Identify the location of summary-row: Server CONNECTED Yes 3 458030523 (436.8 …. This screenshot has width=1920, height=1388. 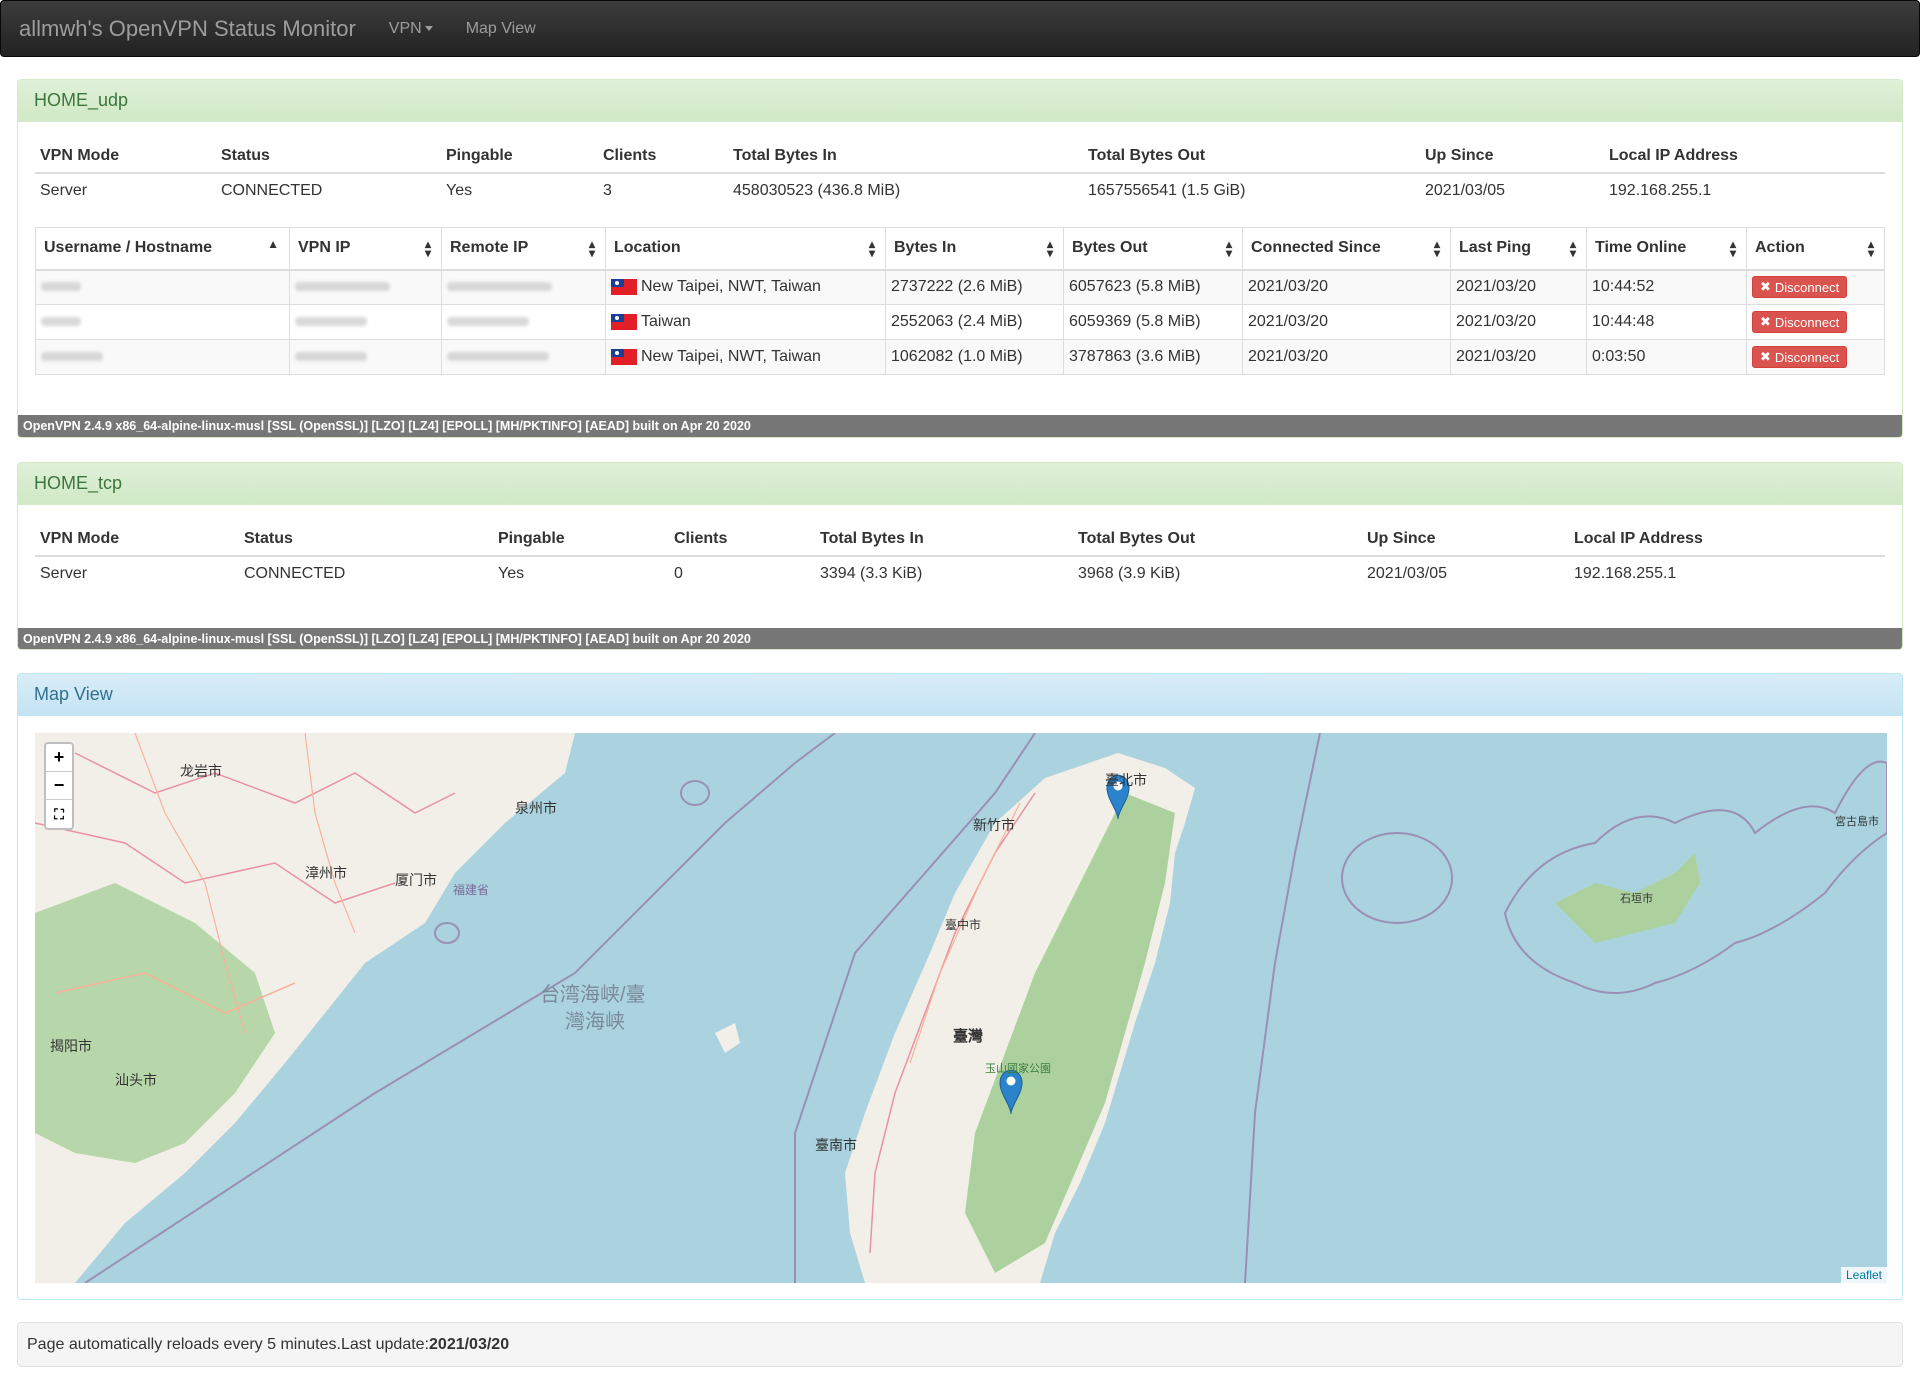
(960, 190).